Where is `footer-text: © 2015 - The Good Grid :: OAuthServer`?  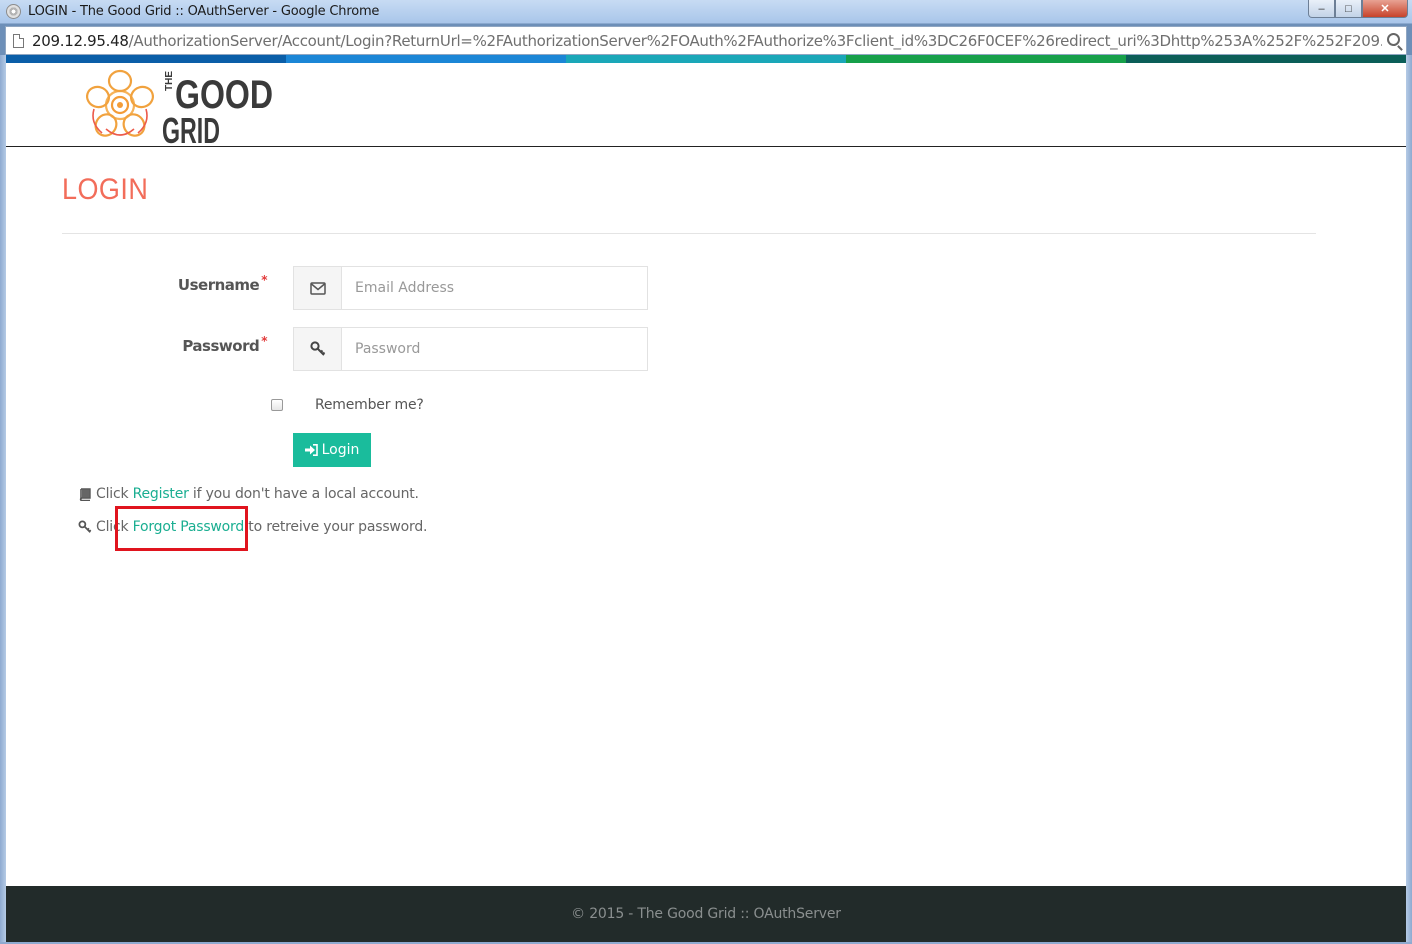 footer-text: © 2015 - The Good Grid :: OAuthServer is located at coordinates (706, 914).